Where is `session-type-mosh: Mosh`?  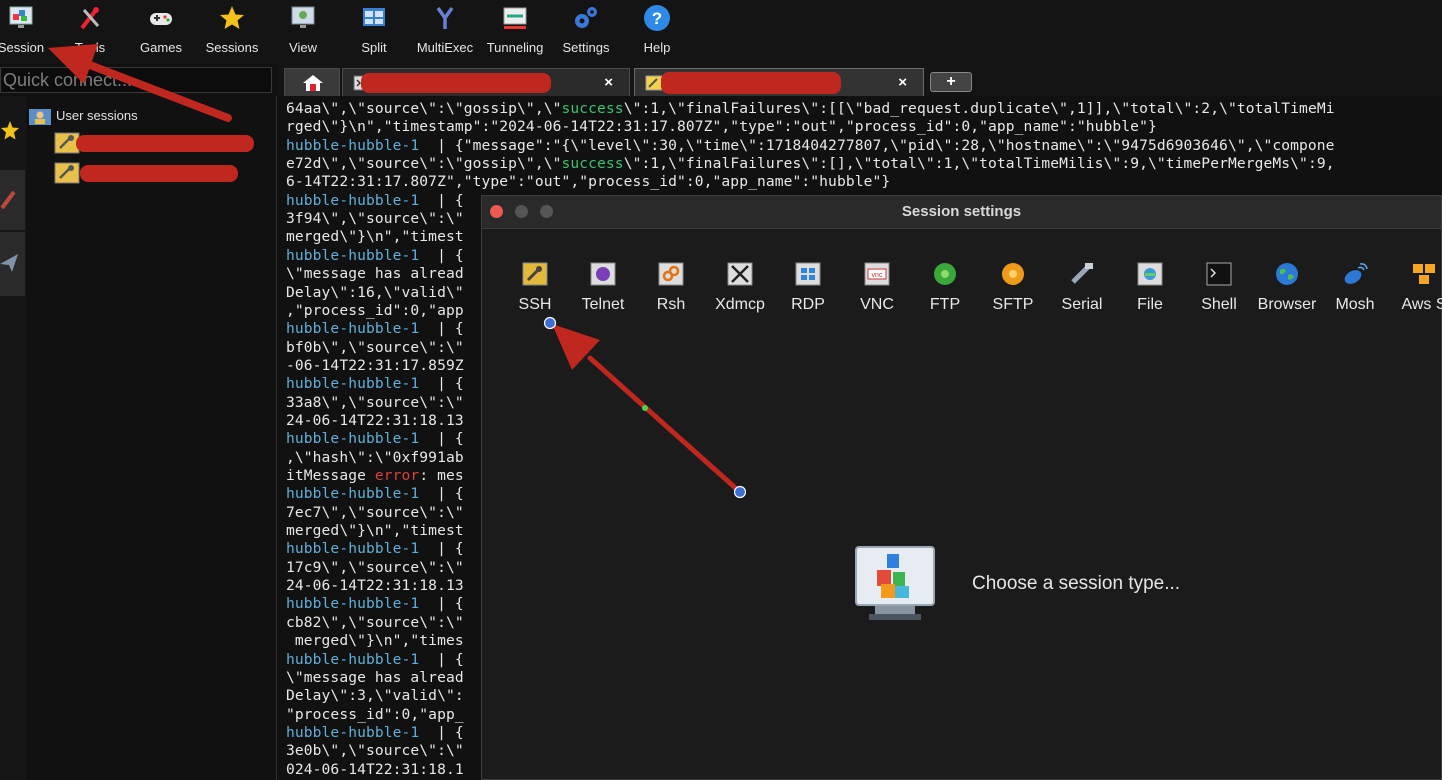
session-type-mosh: Mosh is located at coordinates (1355, 290).